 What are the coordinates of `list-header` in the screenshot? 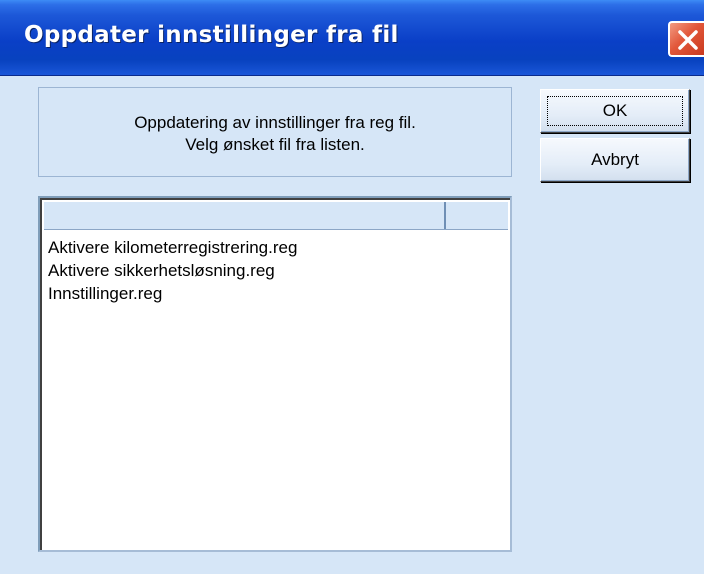 It's located at (276, 216).